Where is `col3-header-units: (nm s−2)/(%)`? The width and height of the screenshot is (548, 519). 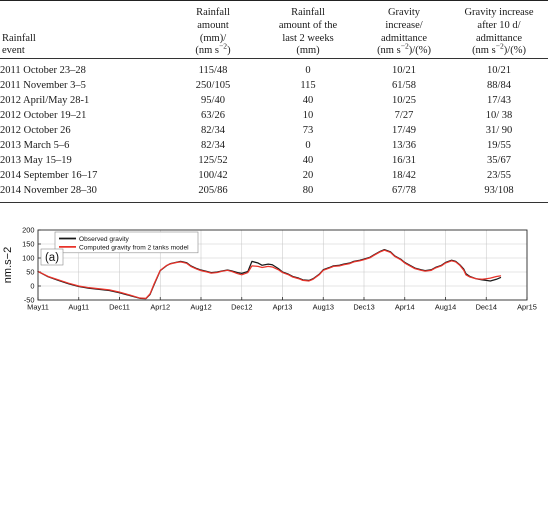 col3-header-units: (nm s−2)/(%) is located at coordinates (404, 49).